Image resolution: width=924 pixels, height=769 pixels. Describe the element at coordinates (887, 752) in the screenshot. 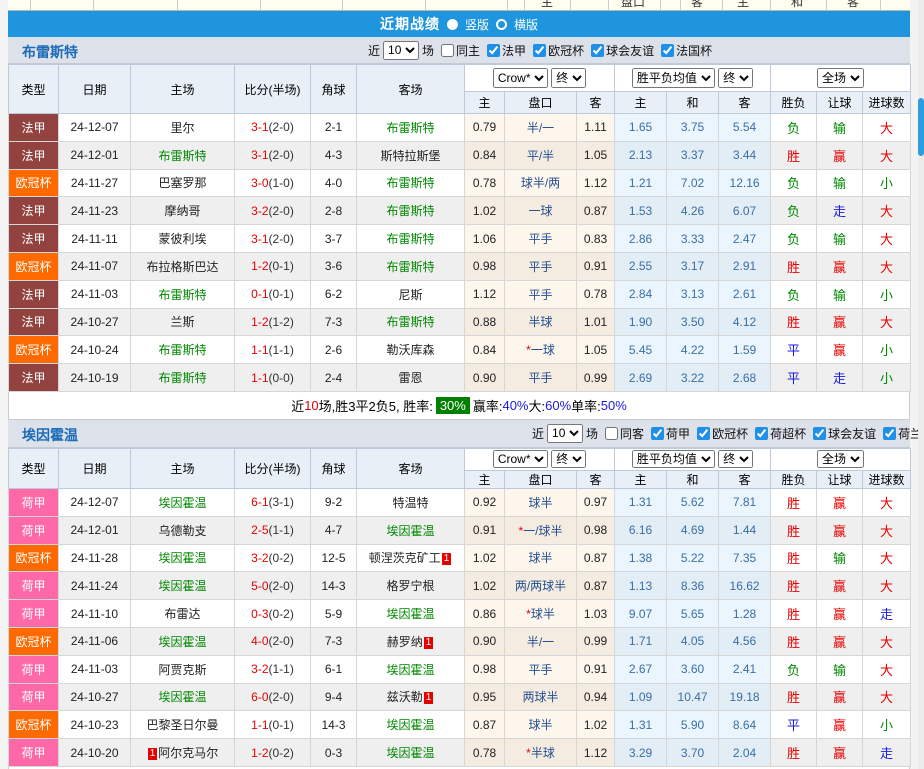

I see `result-goals: 走` at that location.